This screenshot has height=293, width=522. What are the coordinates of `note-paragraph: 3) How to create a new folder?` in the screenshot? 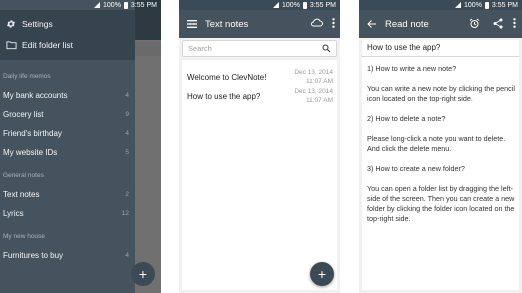 It's located at (416, 168).